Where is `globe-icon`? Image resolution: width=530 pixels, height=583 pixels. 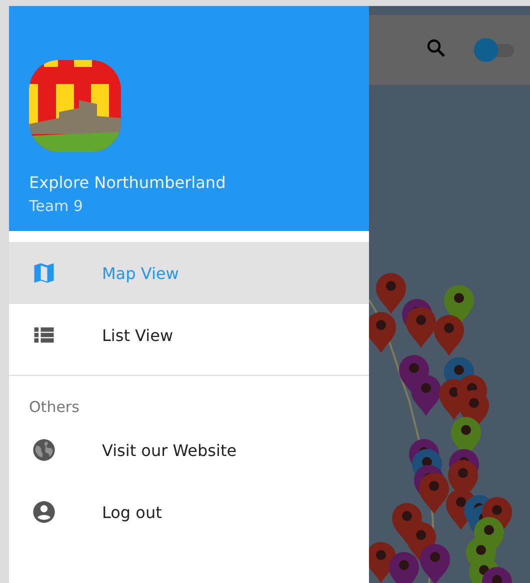
globe-icon is located at coordinates (44, 450).